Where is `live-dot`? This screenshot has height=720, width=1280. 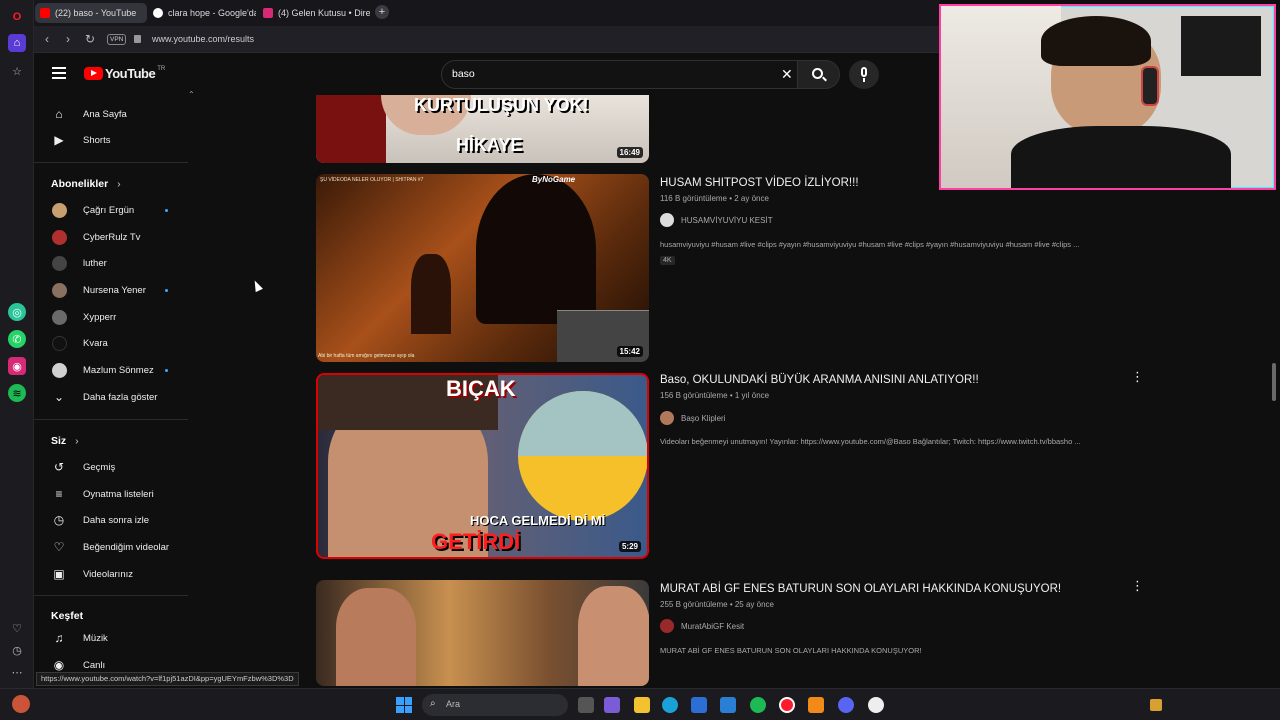
live-dot is located at coordinates (166, 370).